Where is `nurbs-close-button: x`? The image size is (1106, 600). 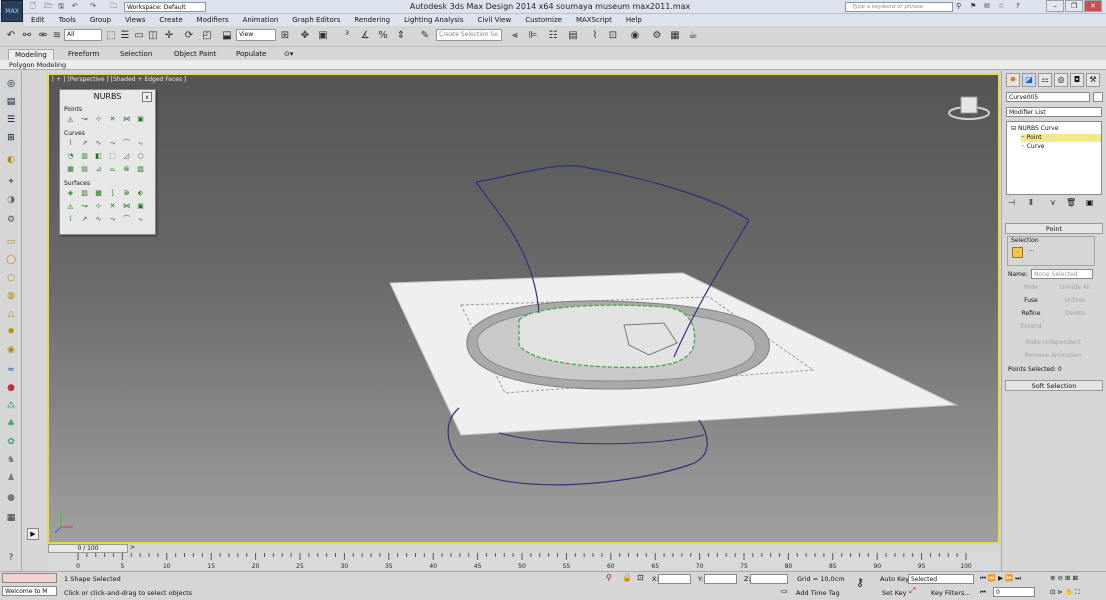 nurbs-close-button: x is located at coordinates (147, 97).